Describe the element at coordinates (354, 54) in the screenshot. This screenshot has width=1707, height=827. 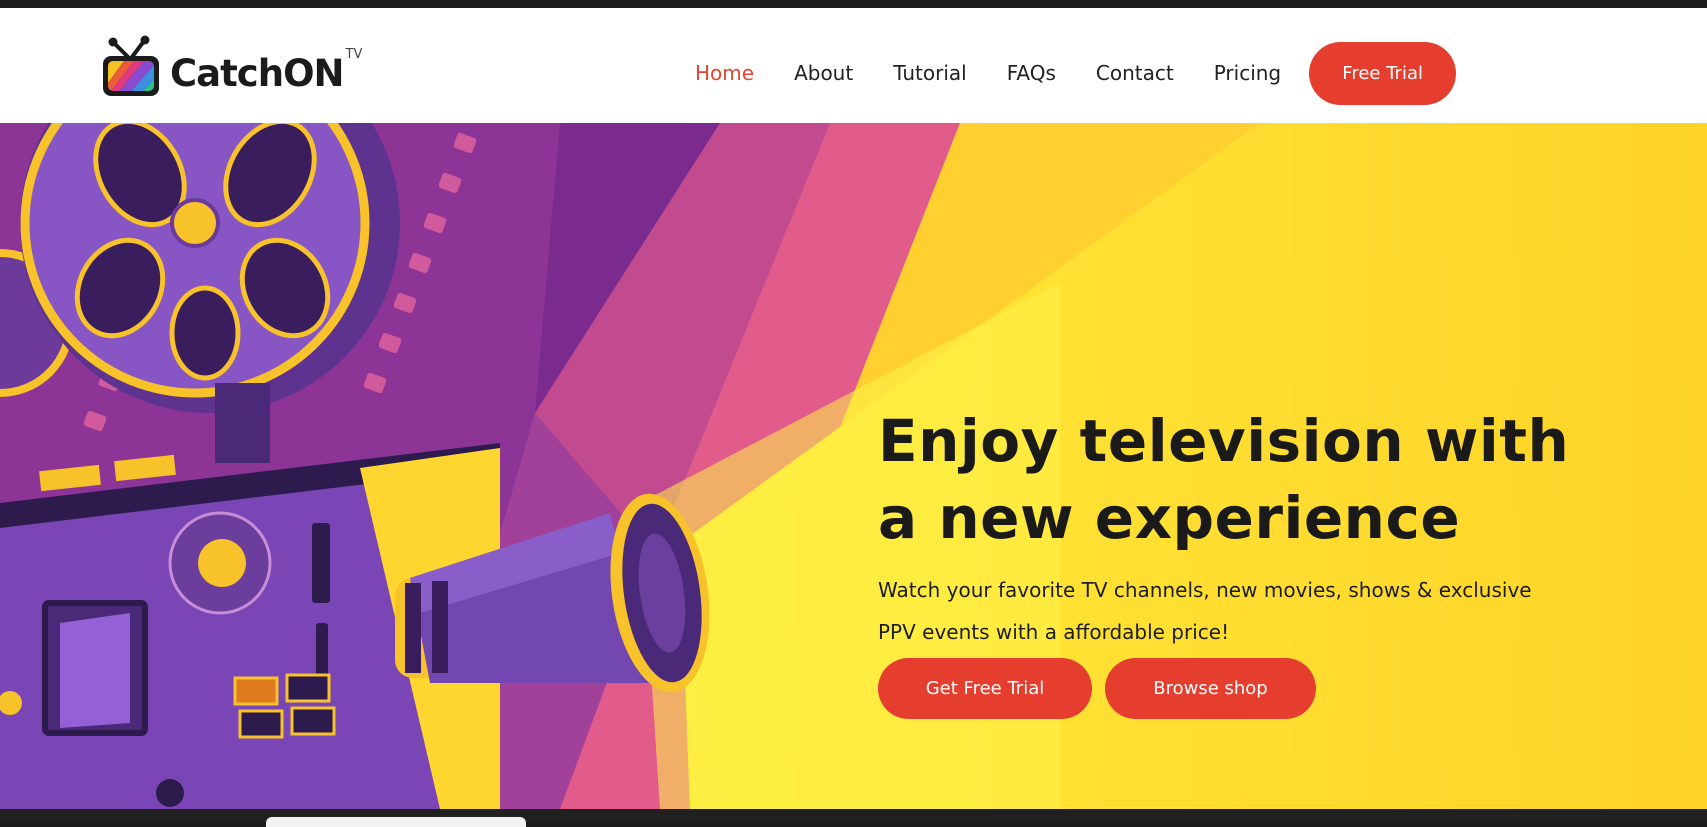
I see `brand-suffix: TV` at that location.